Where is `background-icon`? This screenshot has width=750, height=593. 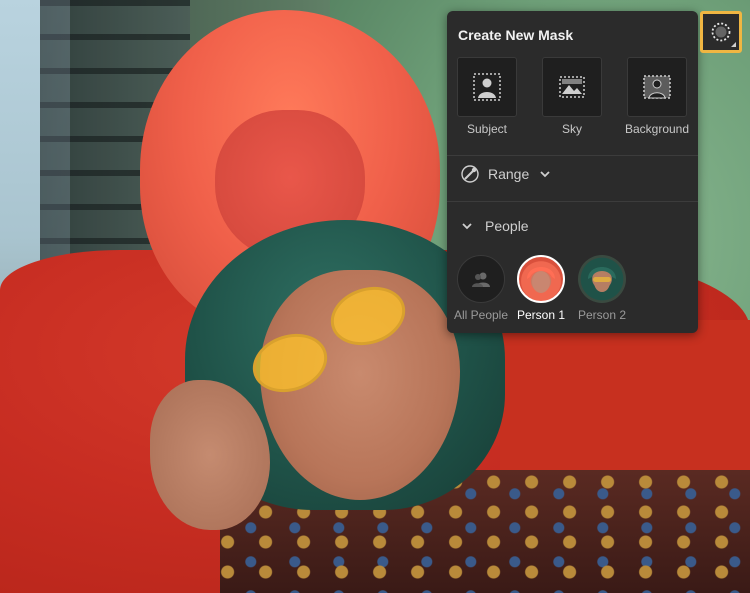
background-icon is located at coordinates (657, 87).